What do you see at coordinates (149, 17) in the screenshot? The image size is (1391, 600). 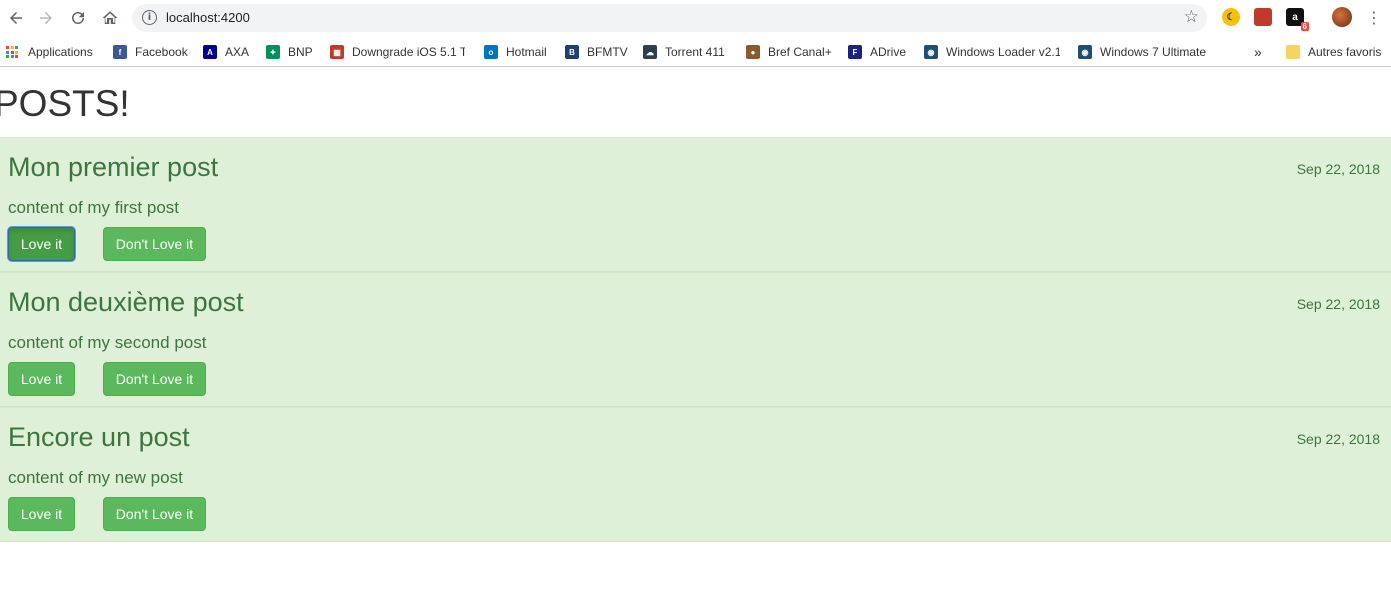 I see `info-icon: i` at bounding box center [149, 17].